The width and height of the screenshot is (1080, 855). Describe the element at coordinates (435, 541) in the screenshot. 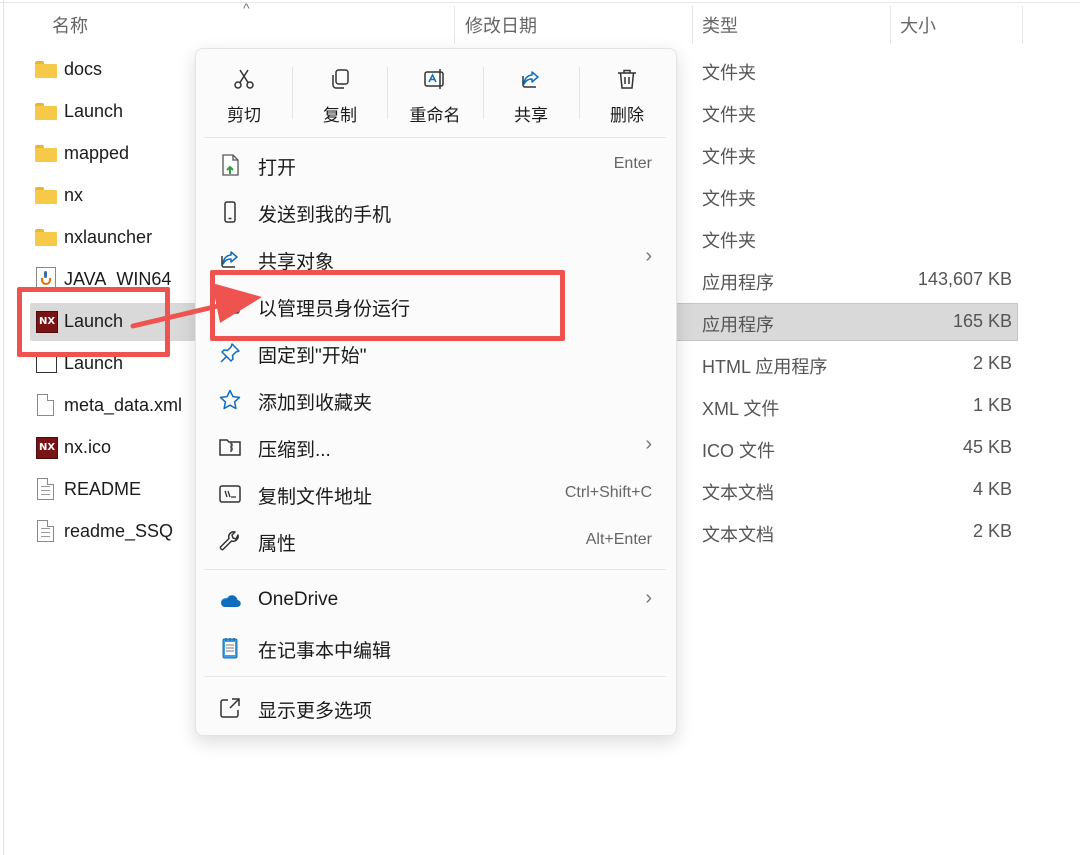

I see `menu-item-properties: 属性 Alt+Enter` at that location.